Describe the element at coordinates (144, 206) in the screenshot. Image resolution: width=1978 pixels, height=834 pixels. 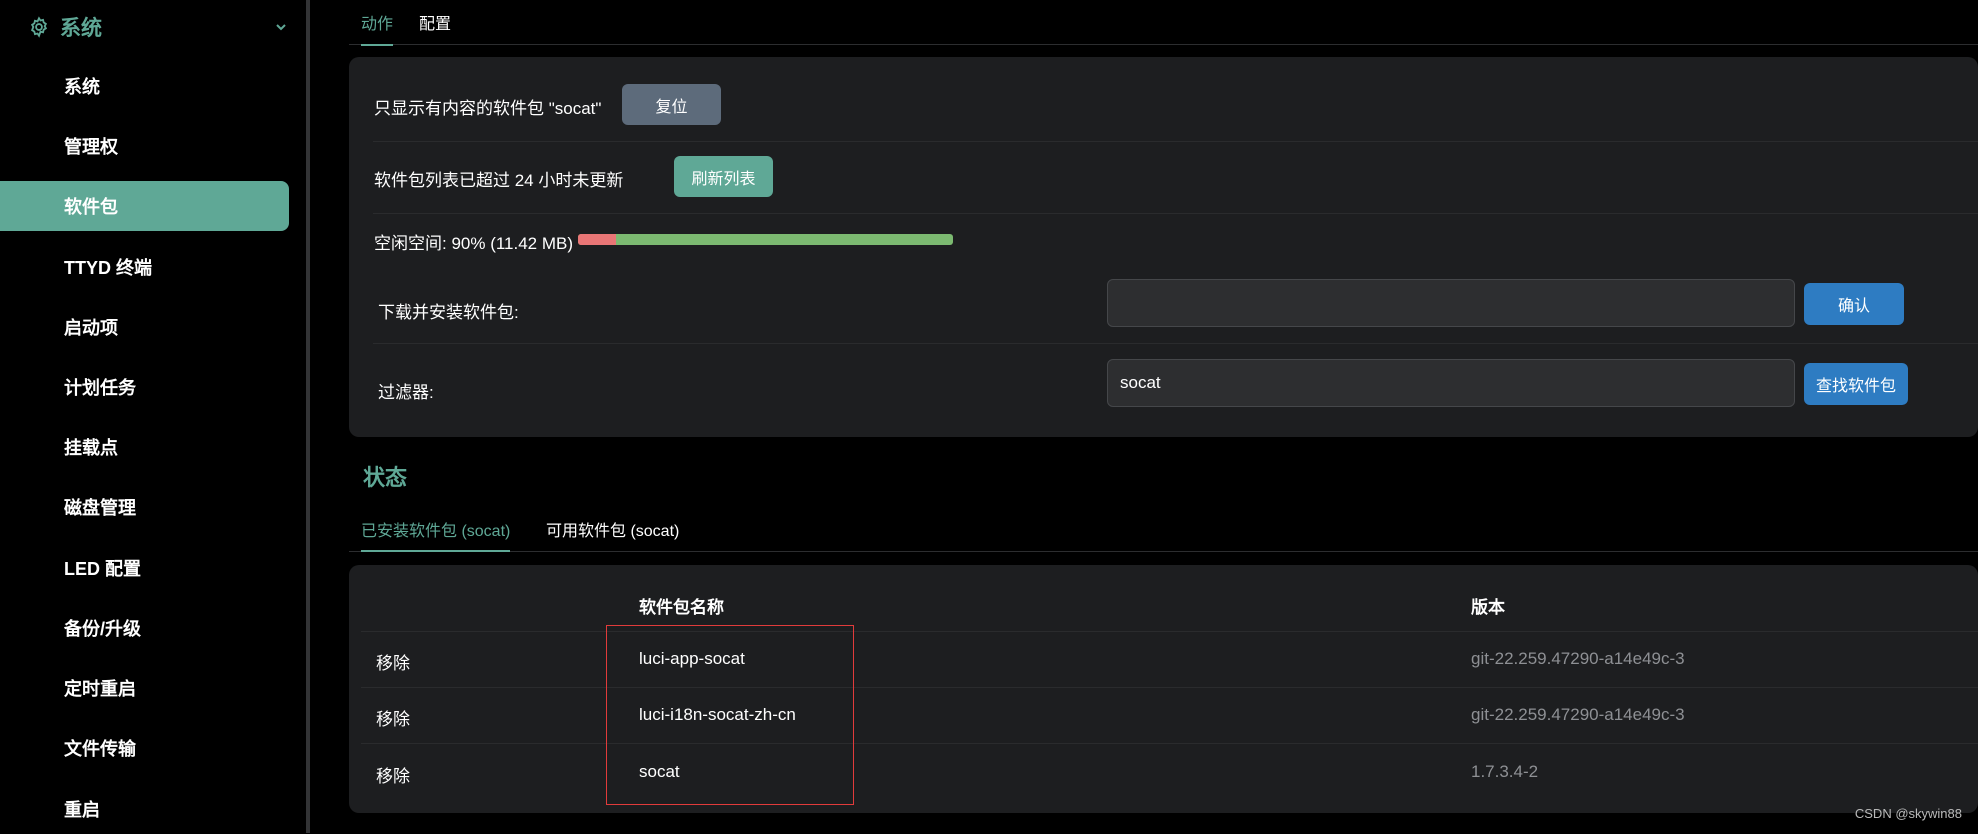
I see `sidebar-item-software: 软件包` at that location.